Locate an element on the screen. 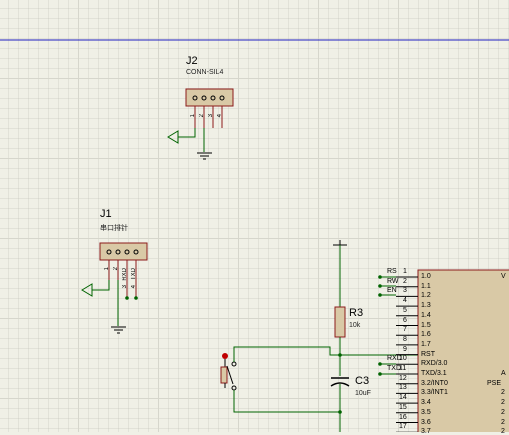 The image size is (509, 435). j2-pin-1-number: 1 is located at coordinates (193, 116).